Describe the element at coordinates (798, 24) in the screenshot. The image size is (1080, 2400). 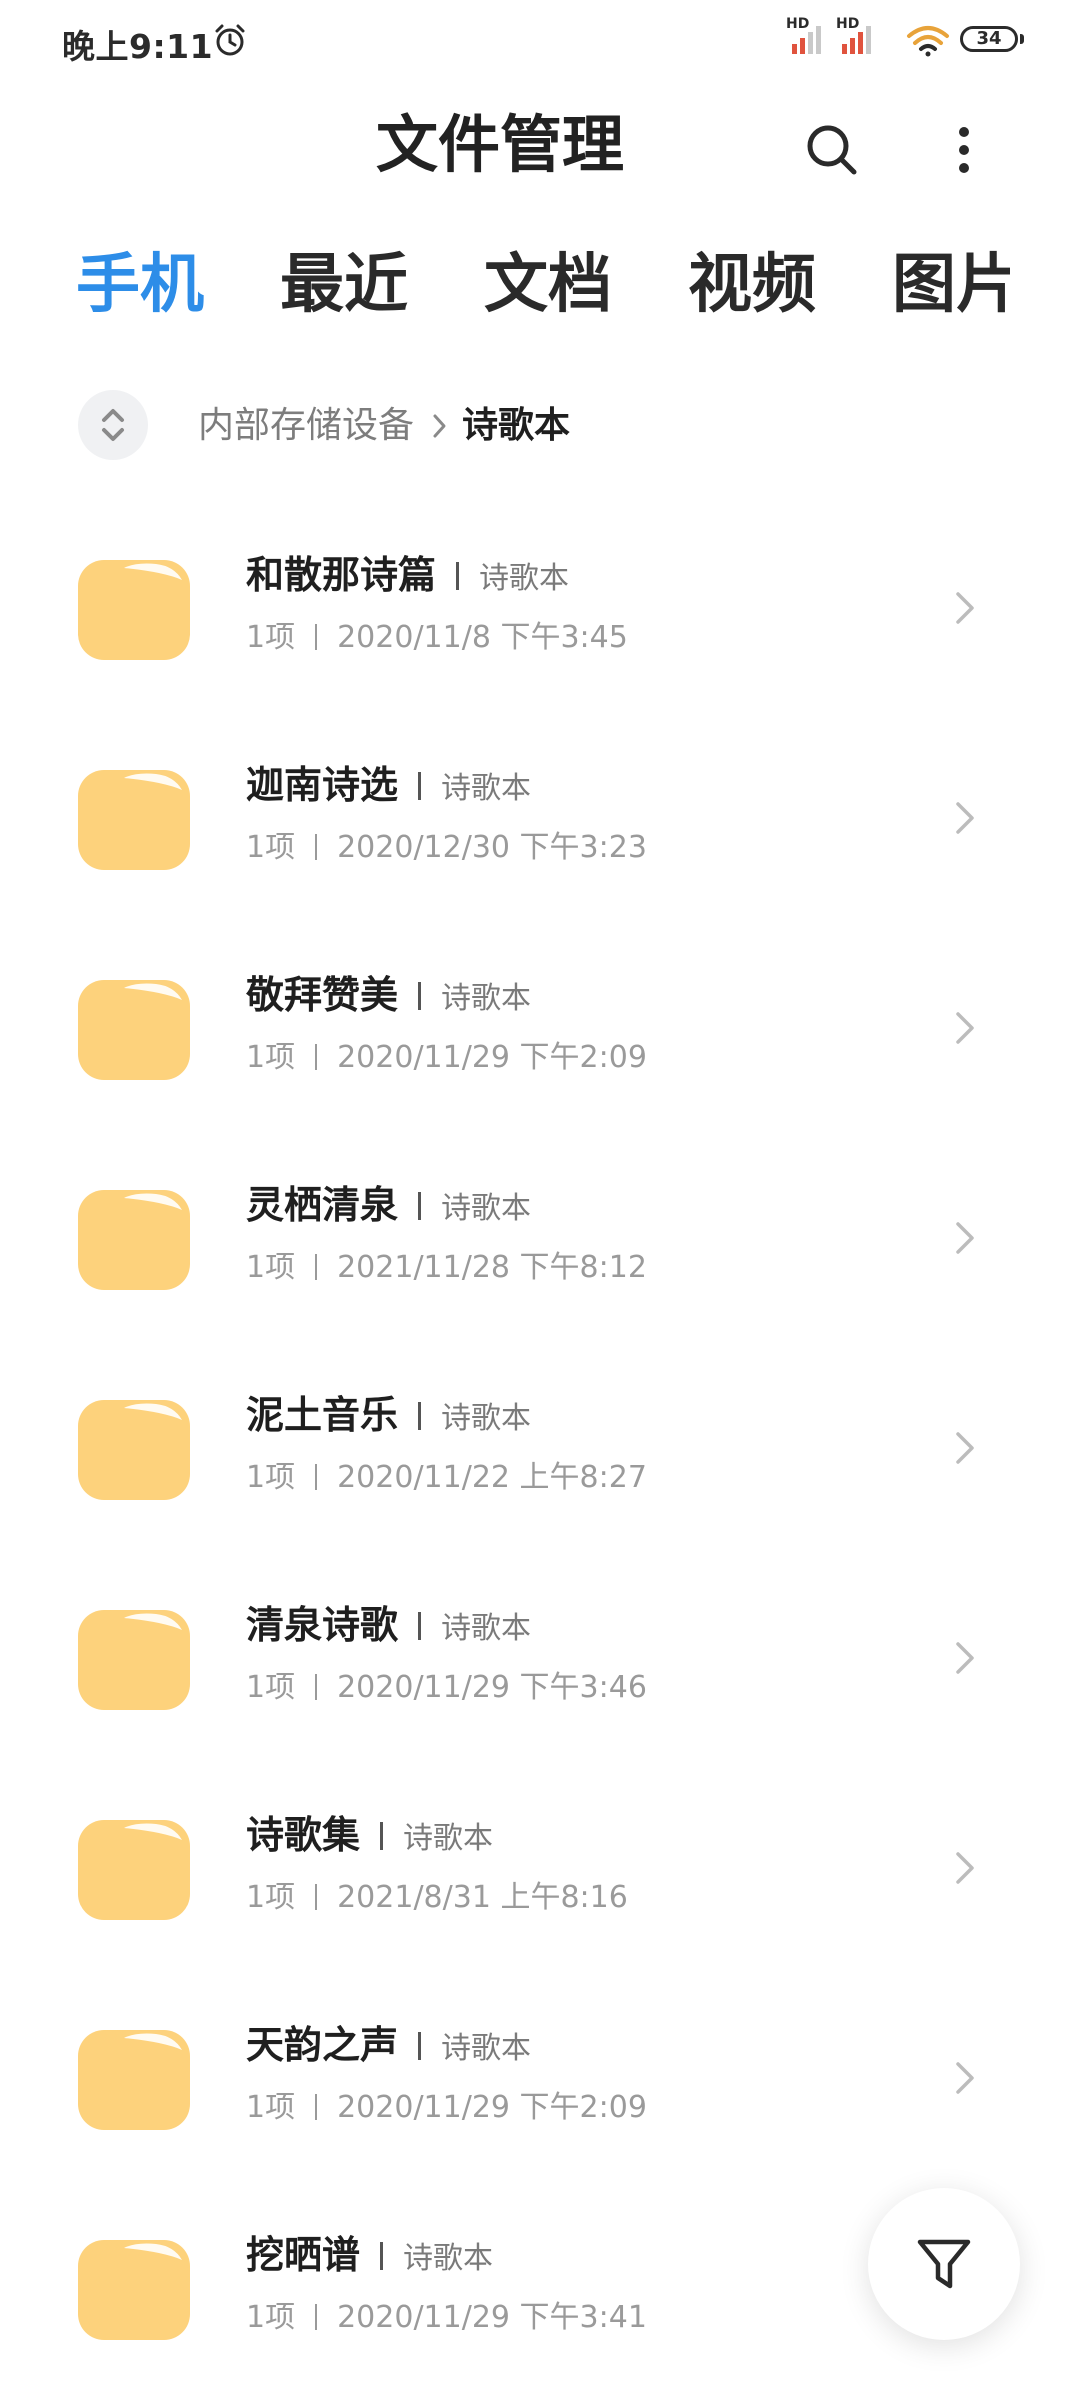
I see `signal-hd-label-1: HD` at that location.